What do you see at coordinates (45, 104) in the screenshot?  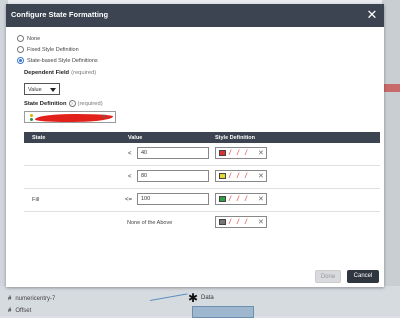 I see `state-definition-title: State Definition` at bounding box center [45, 104].